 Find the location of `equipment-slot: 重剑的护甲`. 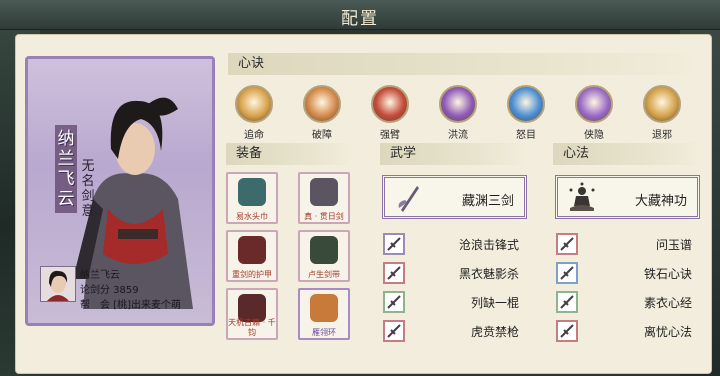

equipment-slot: 重剑的护甲 is located at coordinates (252, 256).